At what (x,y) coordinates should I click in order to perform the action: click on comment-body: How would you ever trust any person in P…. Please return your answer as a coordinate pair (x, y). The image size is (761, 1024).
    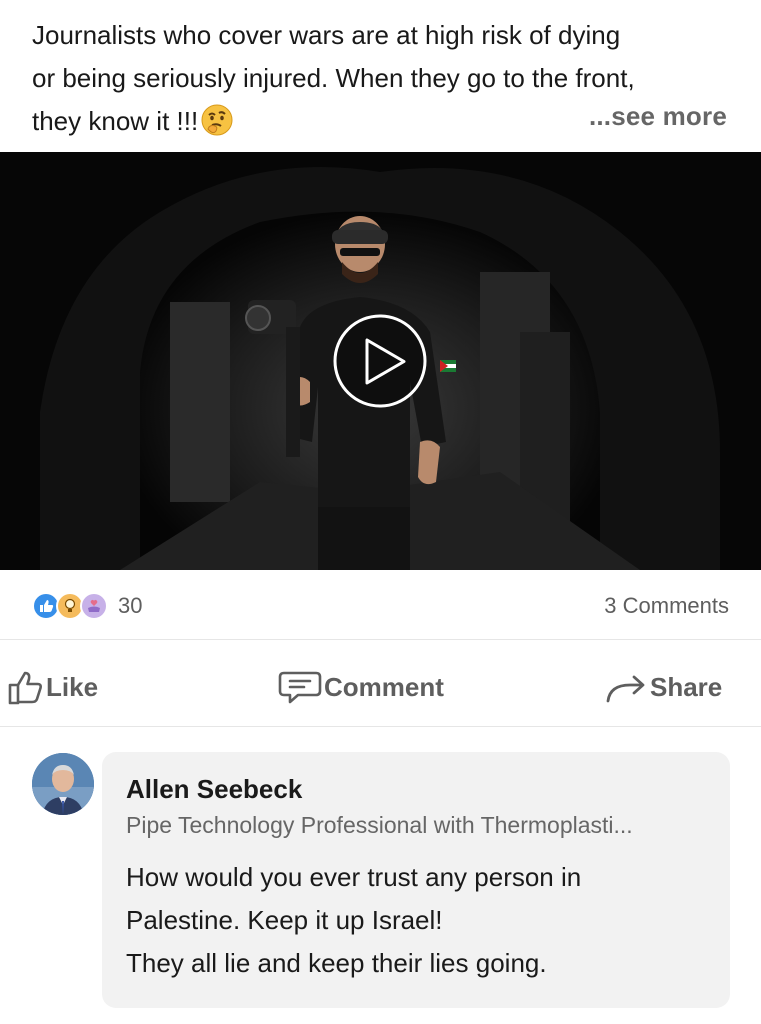
    Looking at the image, I should click on (353, 920).